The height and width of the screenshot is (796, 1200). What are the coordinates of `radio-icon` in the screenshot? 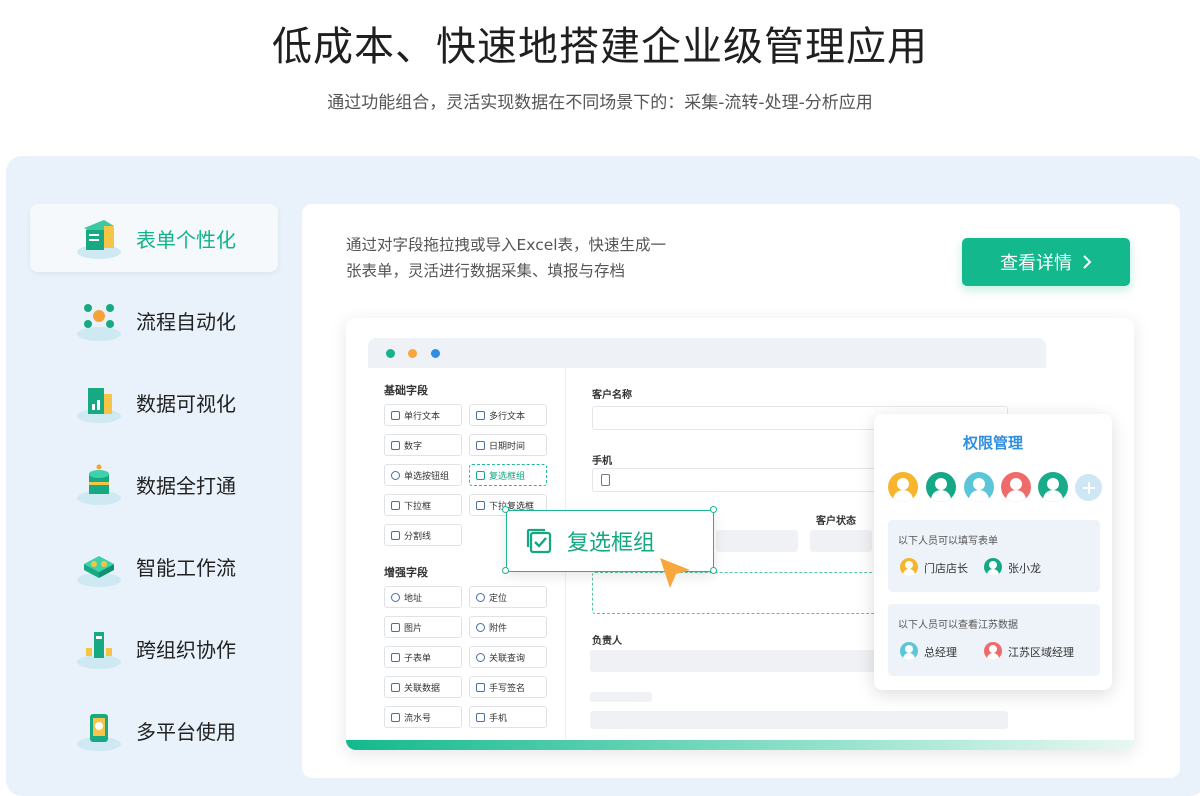 It's located at (395, 475).